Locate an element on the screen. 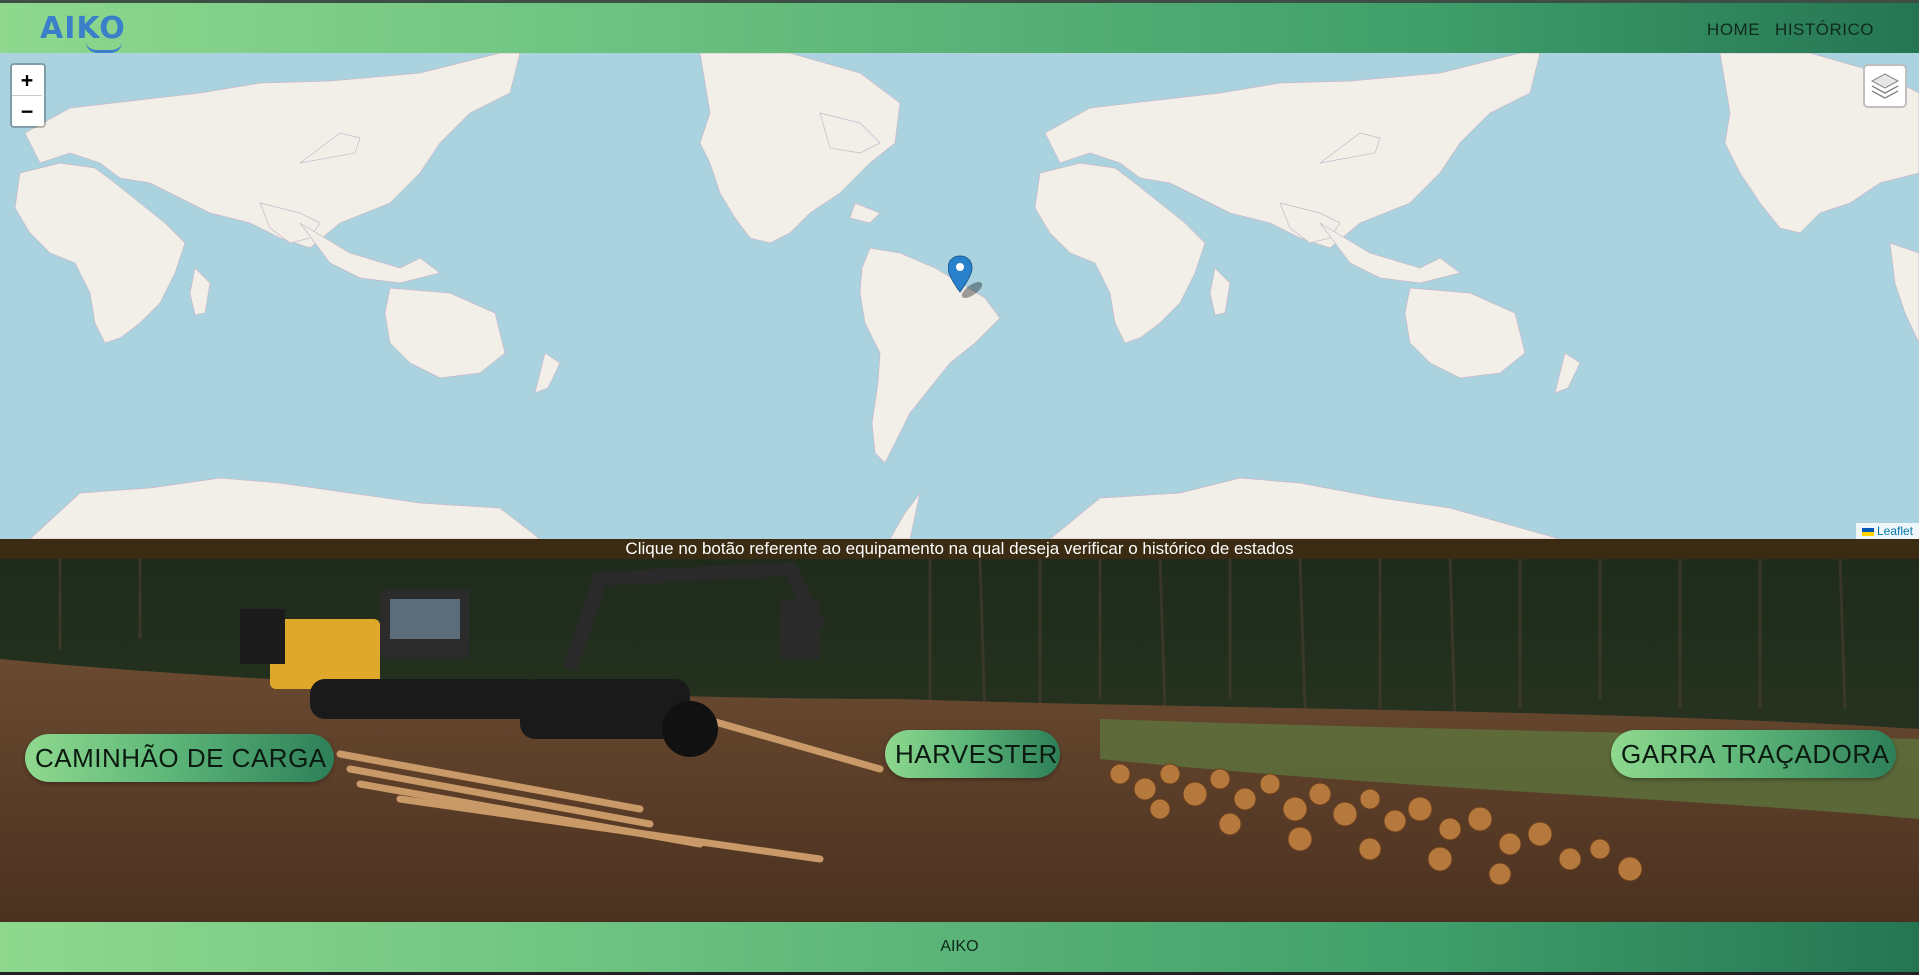 The image size is (1919, 975). aiko-logo: AIKO is located at coordinates (83, 28).